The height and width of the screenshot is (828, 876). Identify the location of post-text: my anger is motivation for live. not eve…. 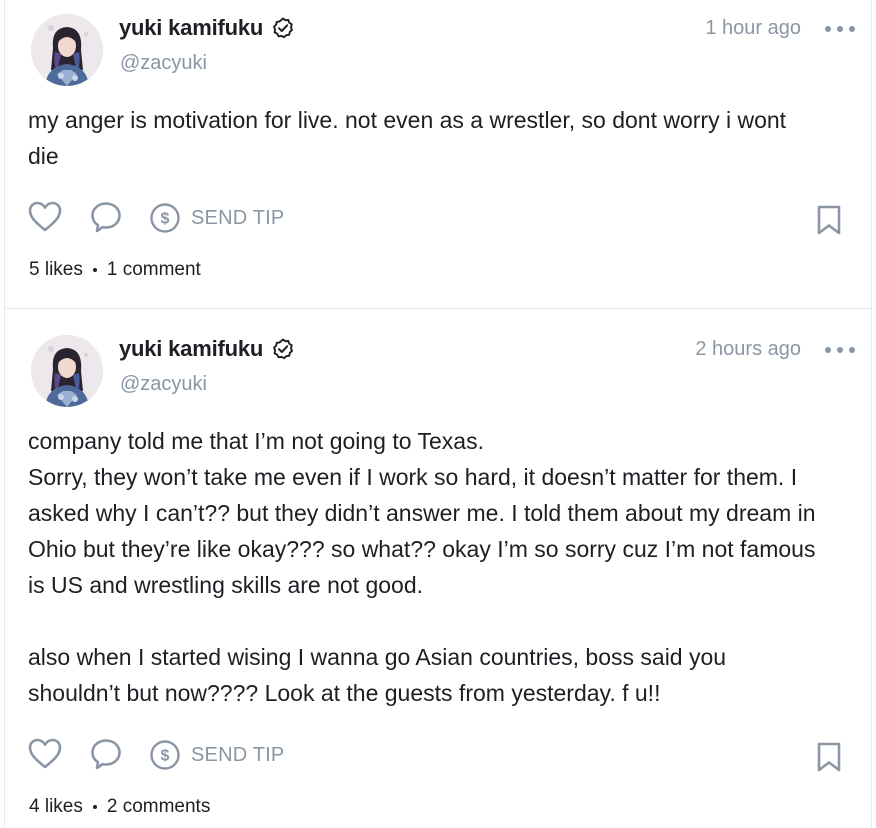
(407, 138).